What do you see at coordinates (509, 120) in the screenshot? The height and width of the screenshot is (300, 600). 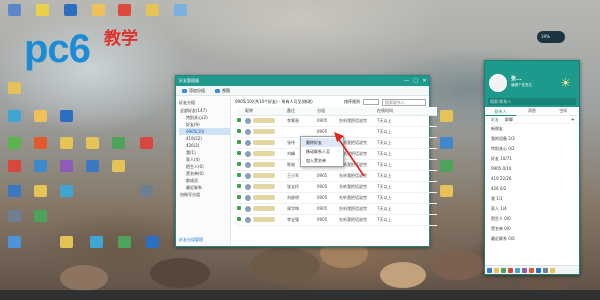 I see `subtab-groups: 群聊` at bounding box center [509, 120].